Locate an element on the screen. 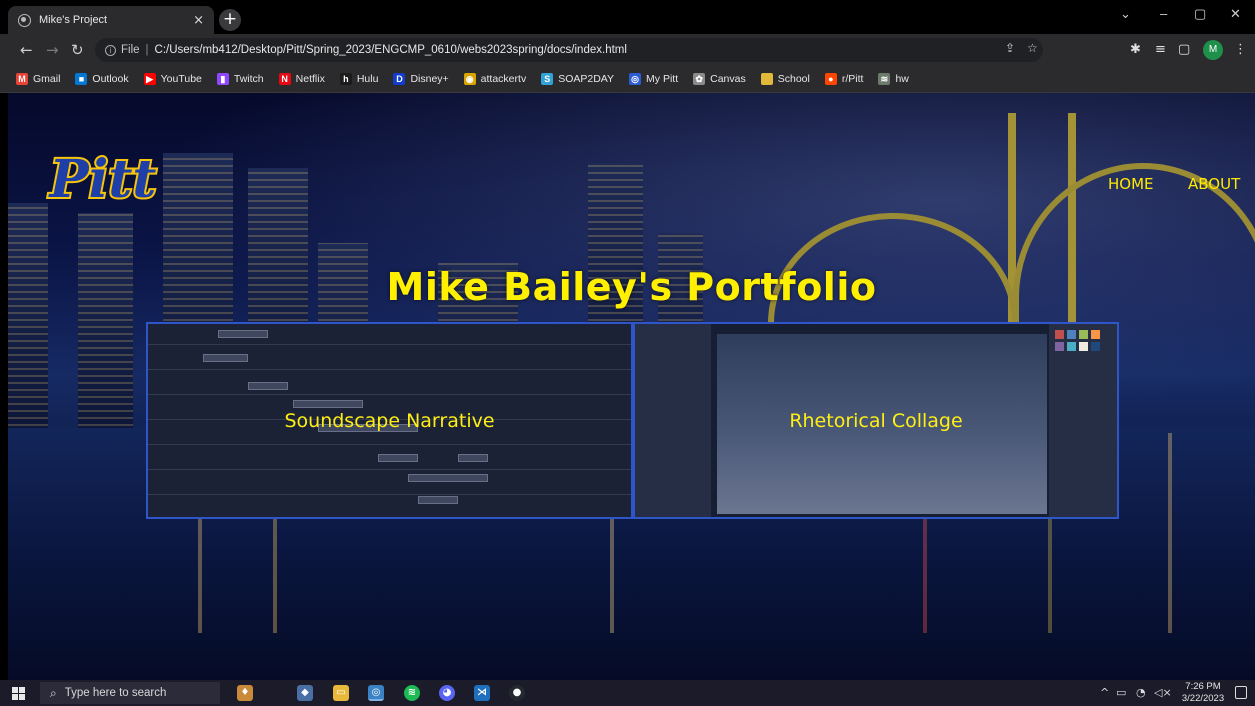 Image resolution: width=1255 pixels, height=706 pixels. spotify-icon: ≋ is located at coordinates (412, 693).